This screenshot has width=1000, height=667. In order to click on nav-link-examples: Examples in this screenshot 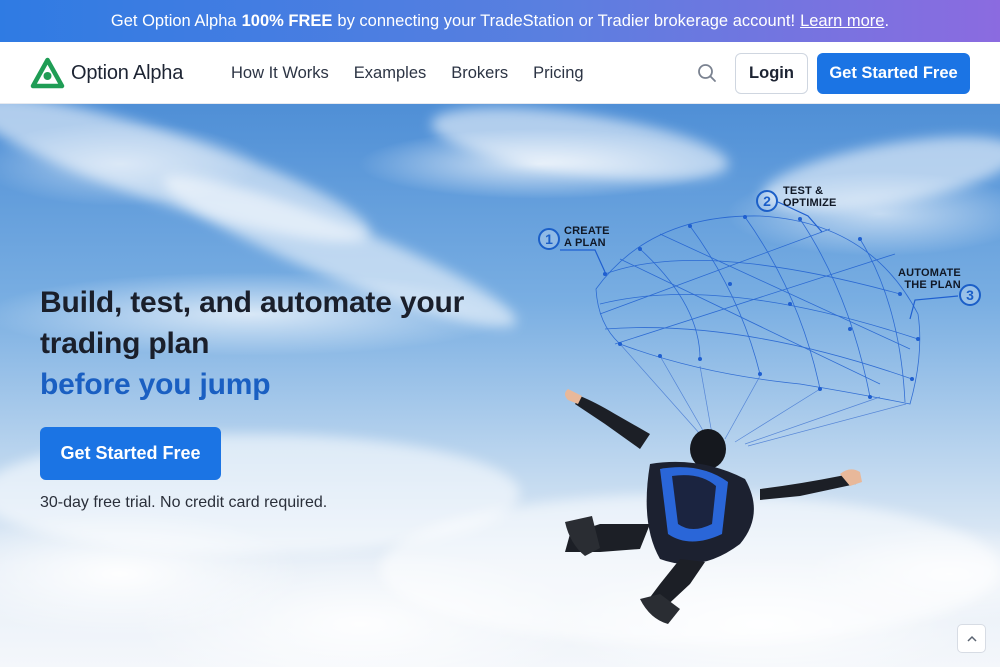, I will do `click(390, 73)`.